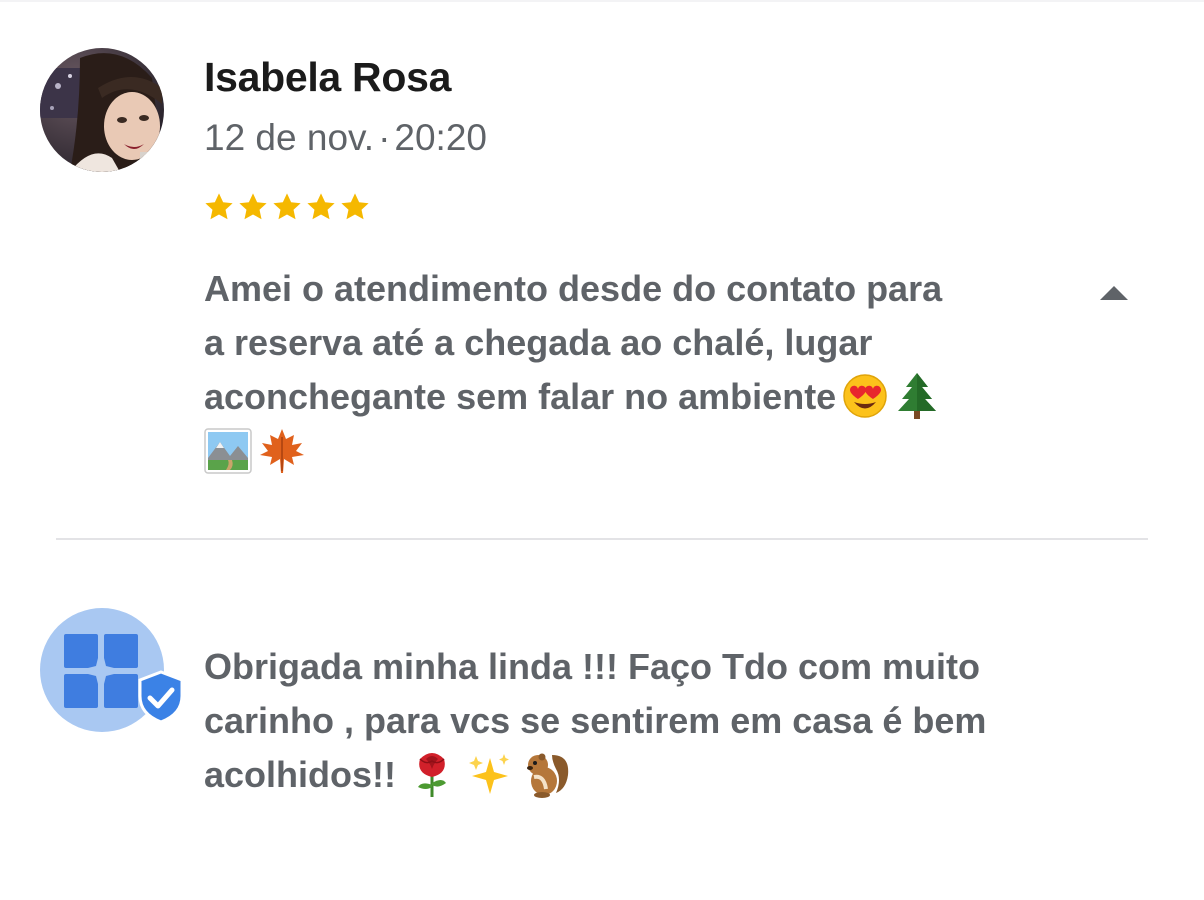 Image resolution: width=1204 pixels, height=900 pixels. Describe the element at coordinates (573, 288) in the screenshot. I see `review-line: Amei o atendimento desde do contato para` at that location.